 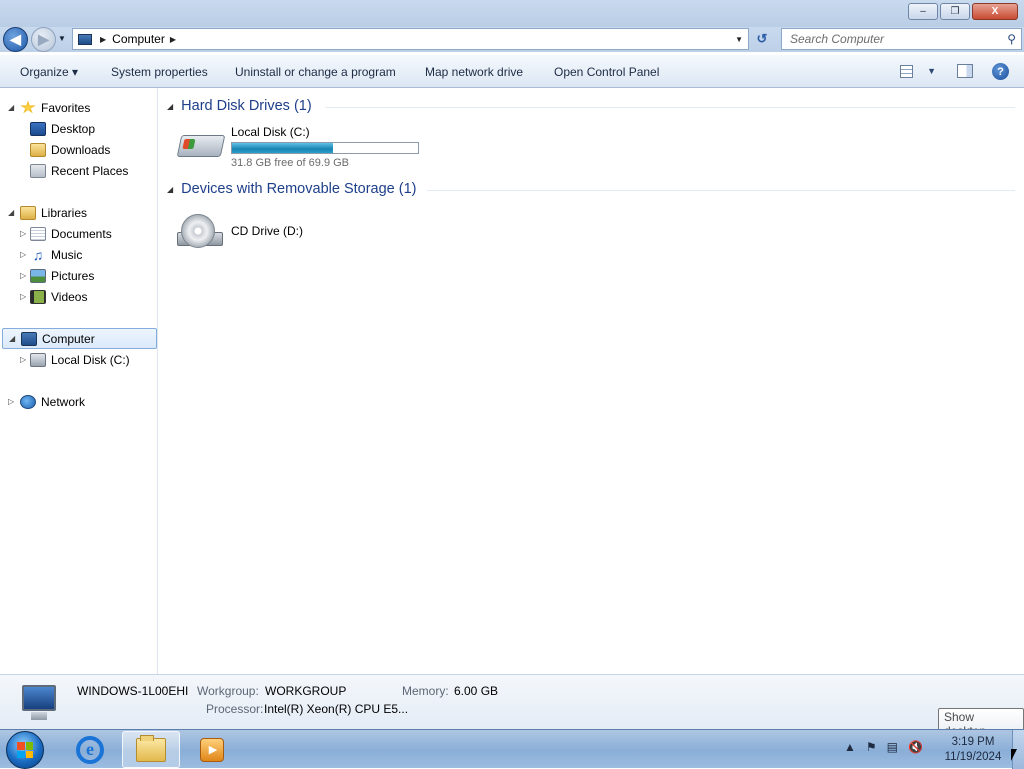 What do you see at coordinates (606, 72) in the screenshot?
I see `open-control-panel-button: Open Control Panel` at bounding box center [606, 72].